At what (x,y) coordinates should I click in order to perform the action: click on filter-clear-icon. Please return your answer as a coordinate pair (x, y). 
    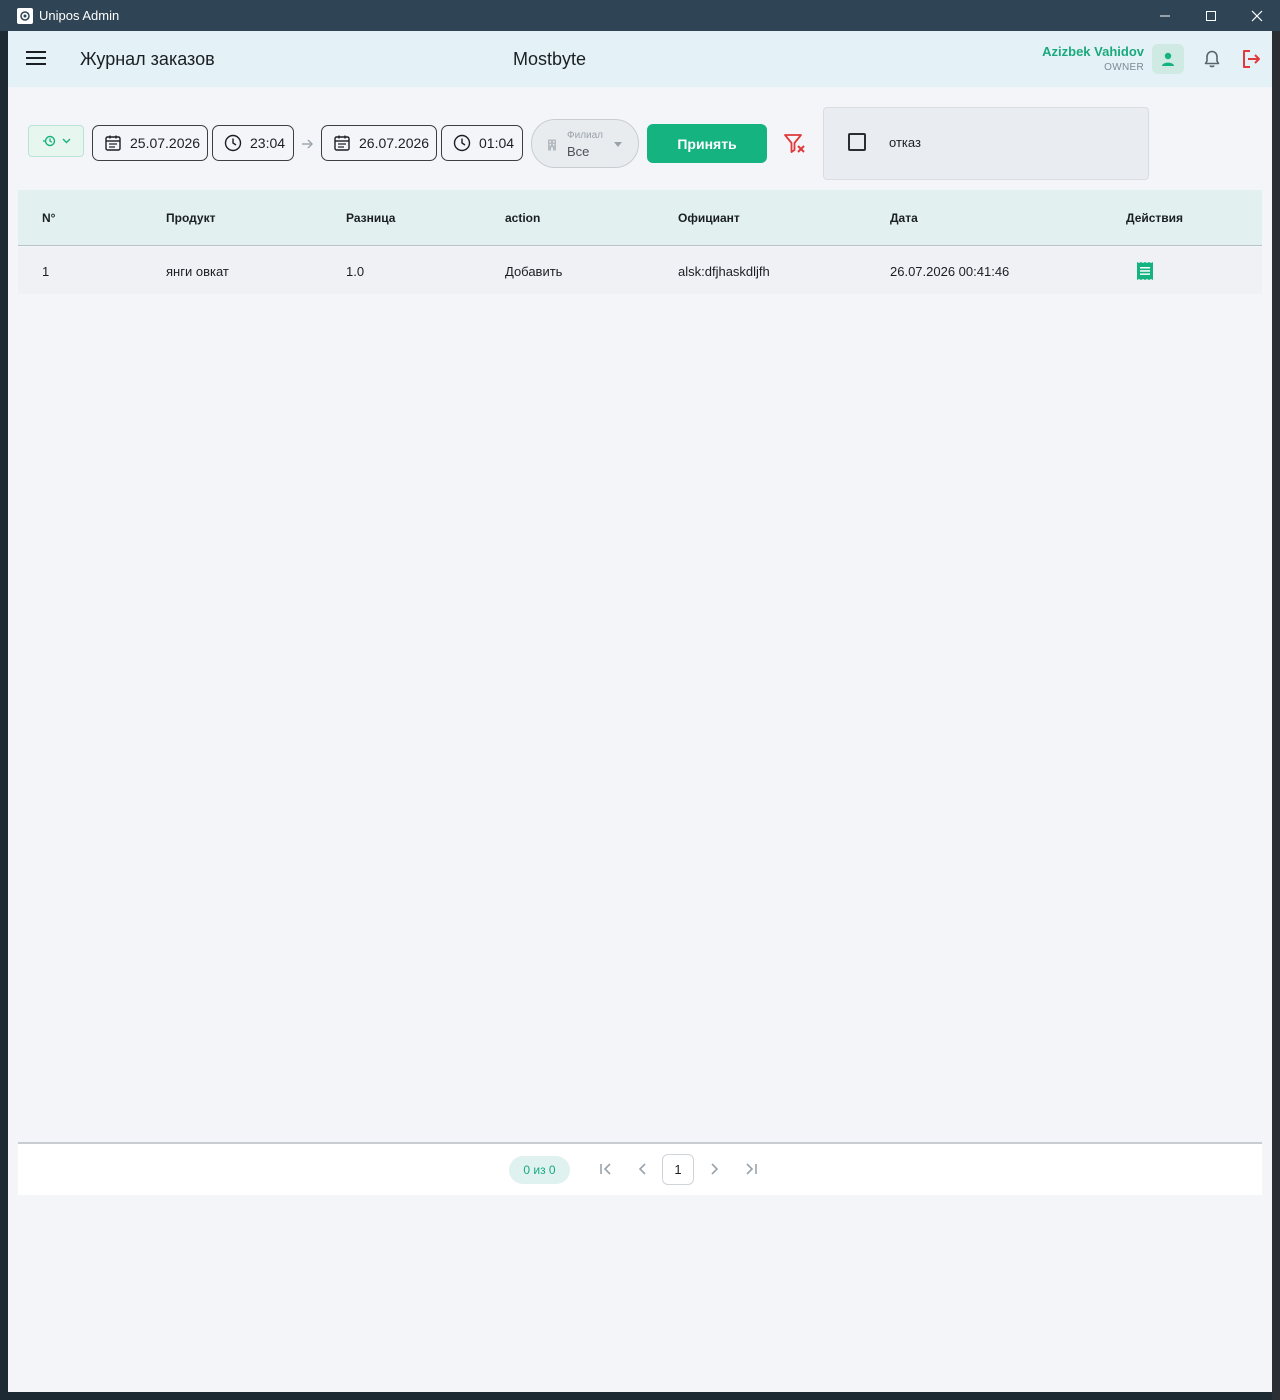
    Looking at the image, I should click on (795, 144).